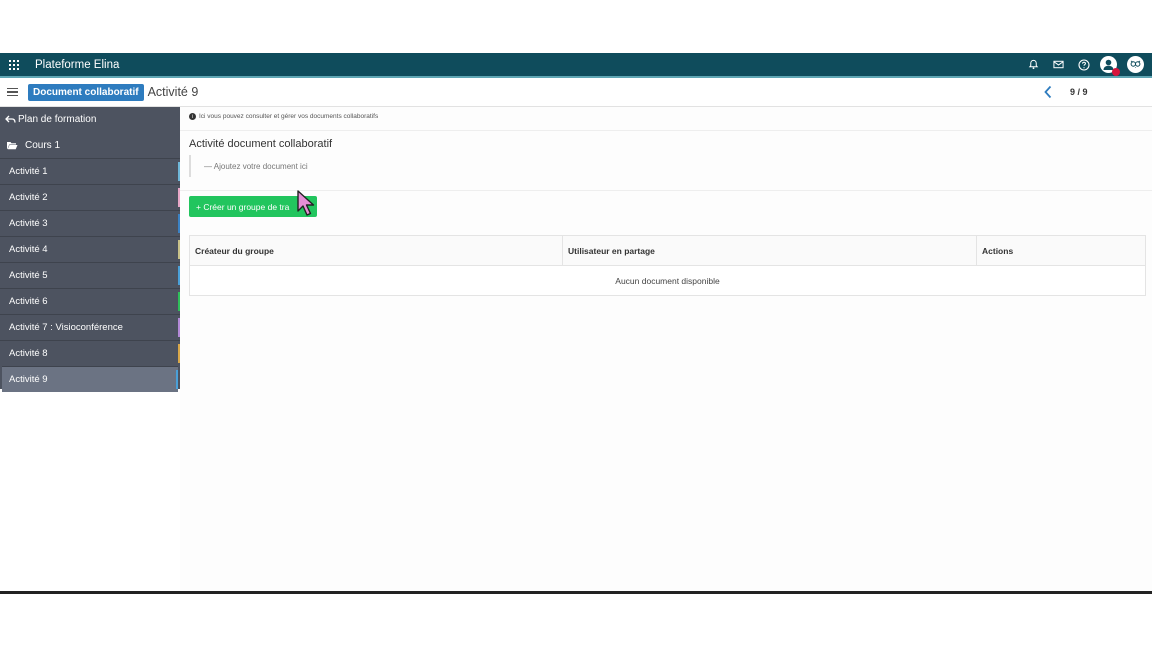 This screenshot has width=1152, height=648. What do you see at coordinates (90, 379) in the screenshot?
I see `sidebar-item-activity-9: Activité 9` at bounding box center [90, 379].